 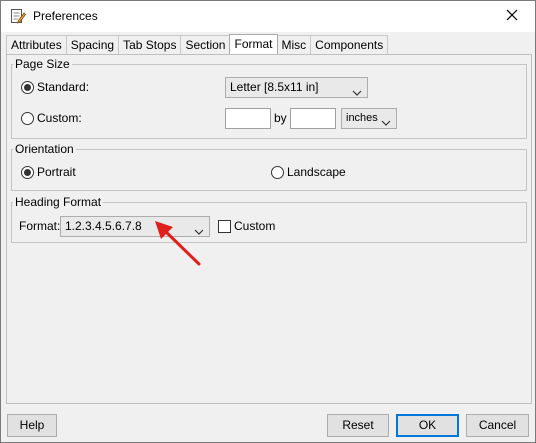 What do you see at coordinates (59, 118) in the screenshot?
I see `custom-size-label: Custom:` at bounding box center [59, 118].